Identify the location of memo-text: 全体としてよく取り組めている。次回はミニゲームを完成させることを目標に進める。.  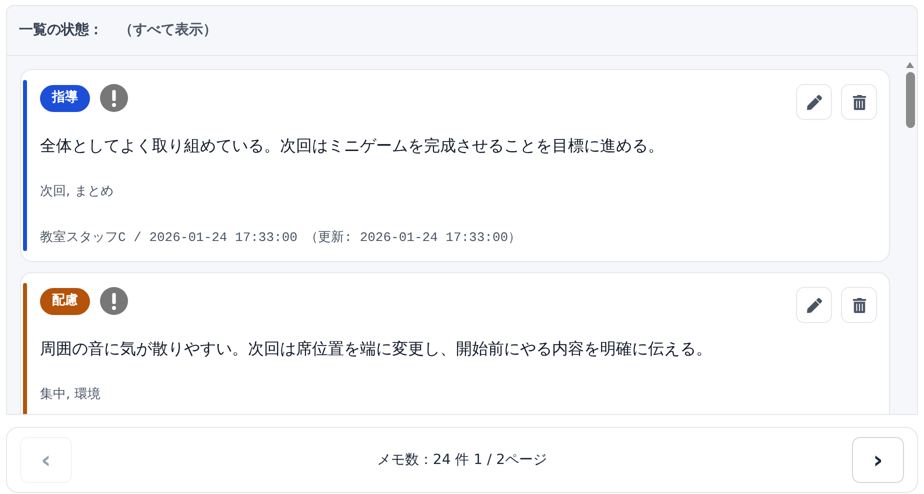
(352, 146).